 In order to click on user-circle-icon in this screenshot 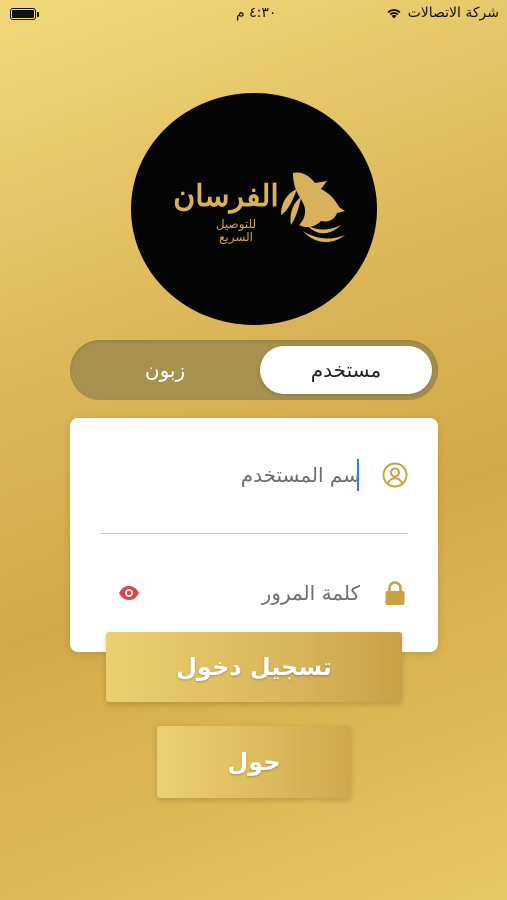, I will do `click(395, 475)`.